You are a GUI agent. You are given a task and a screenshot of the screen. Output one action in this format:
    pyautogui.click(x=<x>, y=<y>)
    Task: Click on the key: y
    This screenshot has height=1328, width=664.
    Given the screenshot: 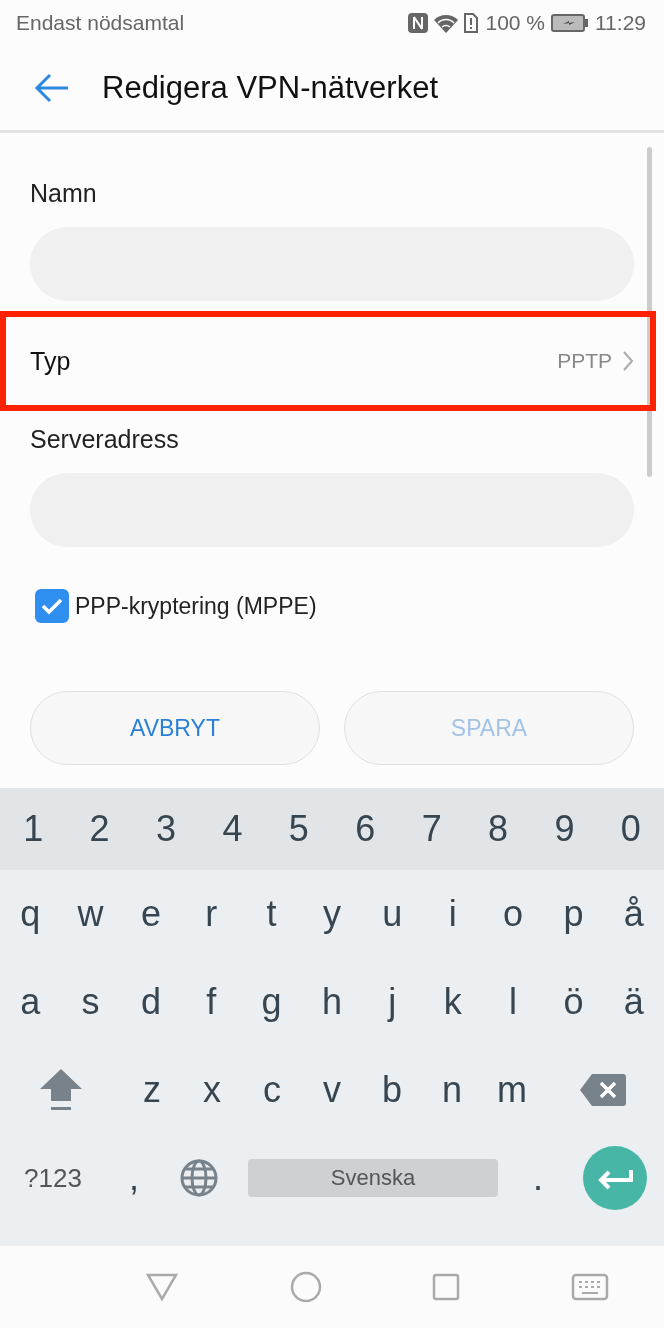 What is the action you would take?
    pyautogui.click(x=332, y=914)
    